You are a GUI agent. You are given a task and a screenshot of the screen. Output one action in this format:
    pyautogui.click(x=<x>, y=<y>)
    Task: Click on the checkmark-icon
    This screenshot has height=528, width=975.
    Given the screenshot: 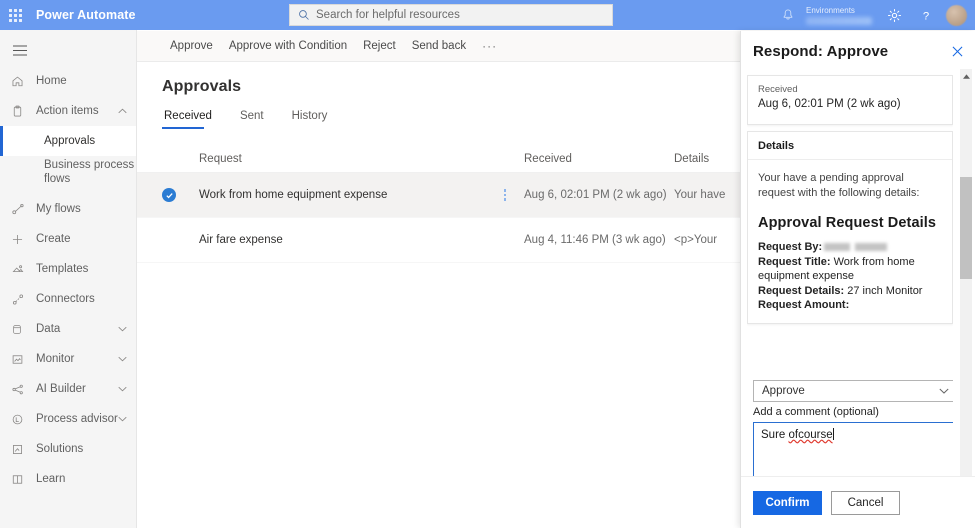 What is the action you would take?
    pyautogui.click(x=169, y=195)
    